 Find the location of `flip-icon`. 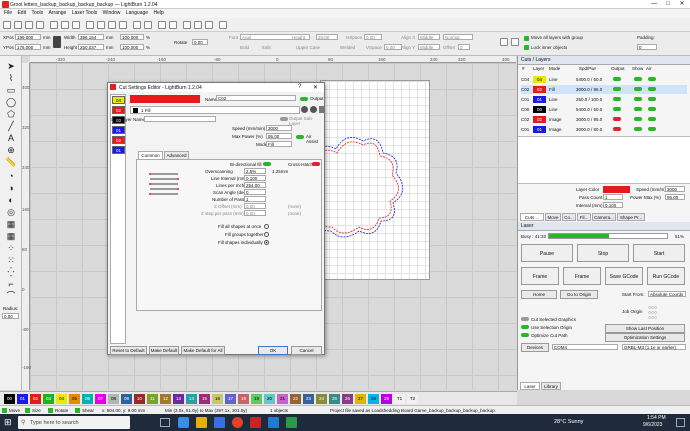

flip-icon is located at coordinates (198, 25).